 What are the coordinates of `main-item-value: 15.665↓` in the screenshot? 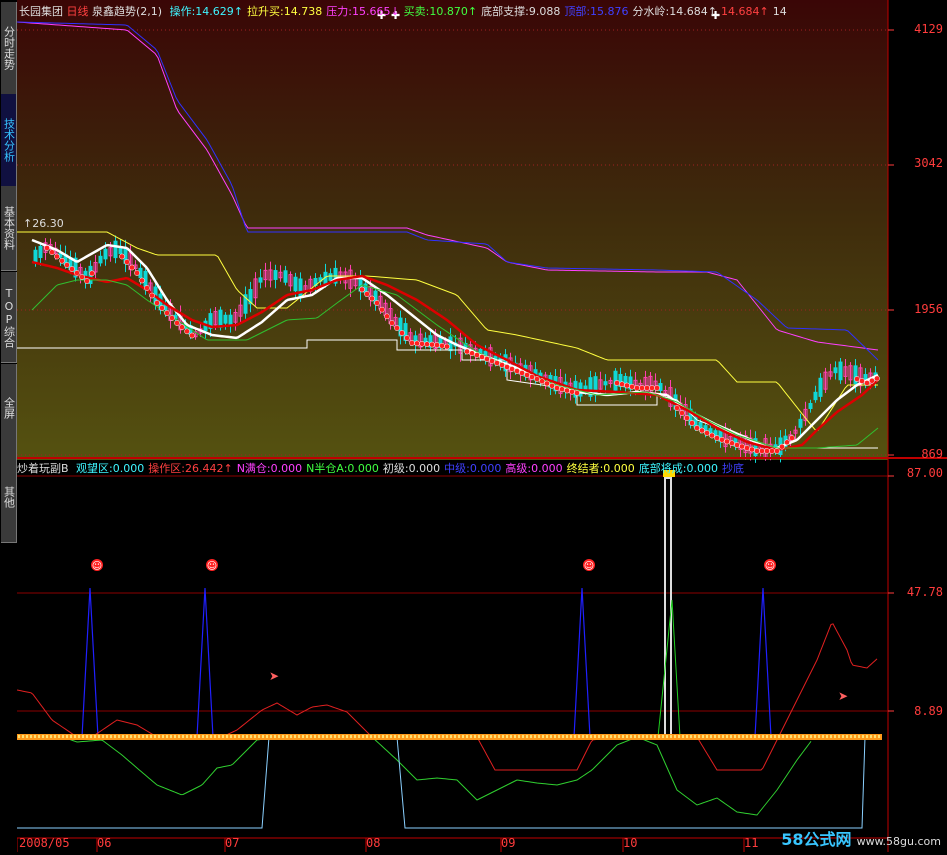 It's located at (375, 11).